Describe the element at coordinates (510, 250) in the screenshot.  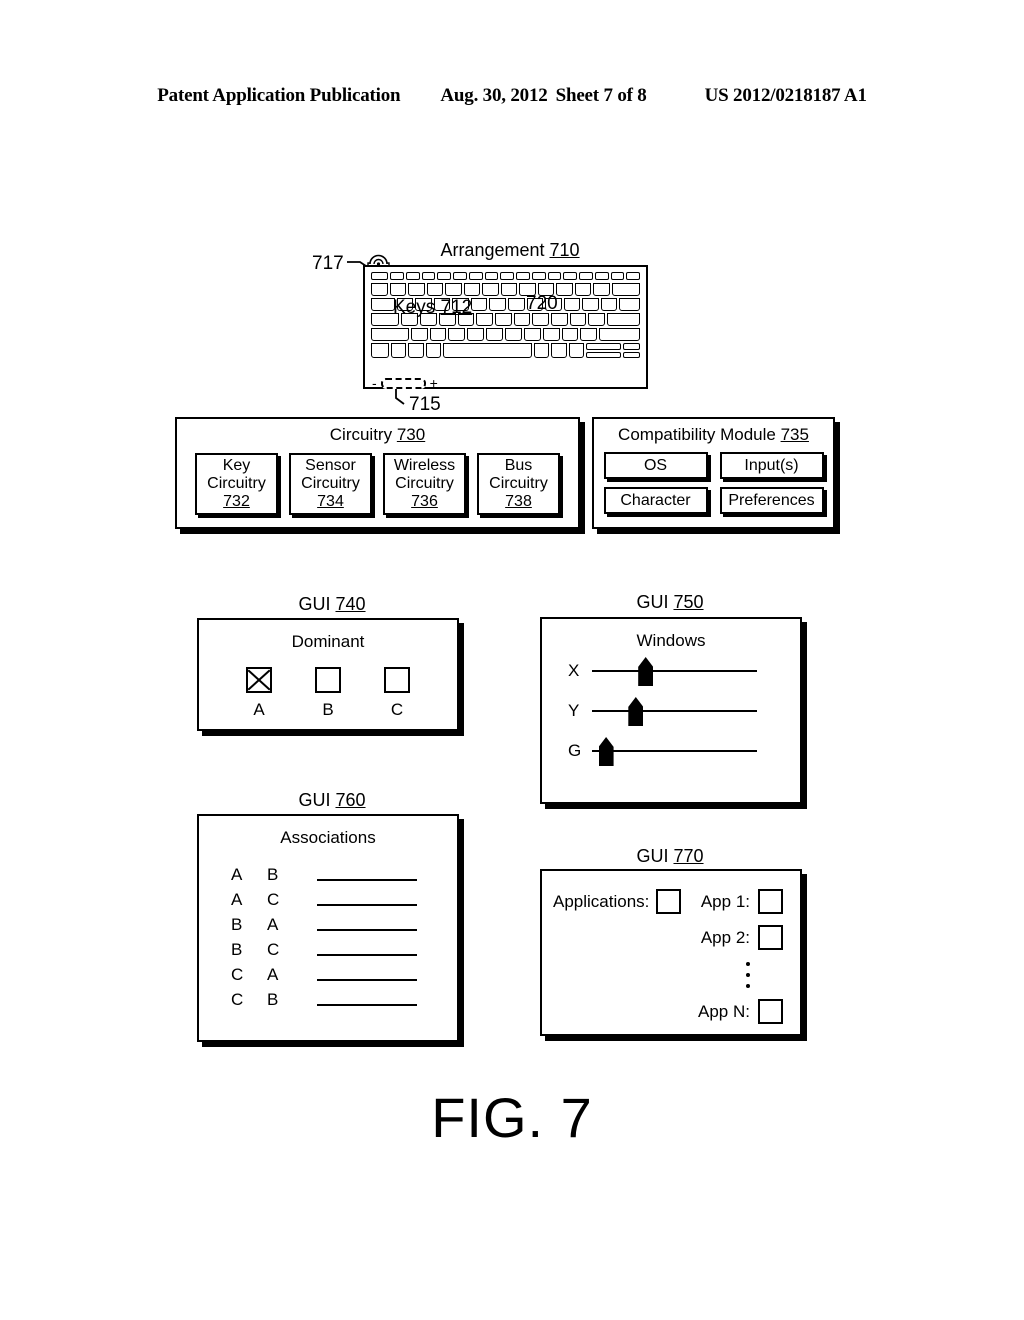
I see `arrangement-title: Arrangement 710` at that location.